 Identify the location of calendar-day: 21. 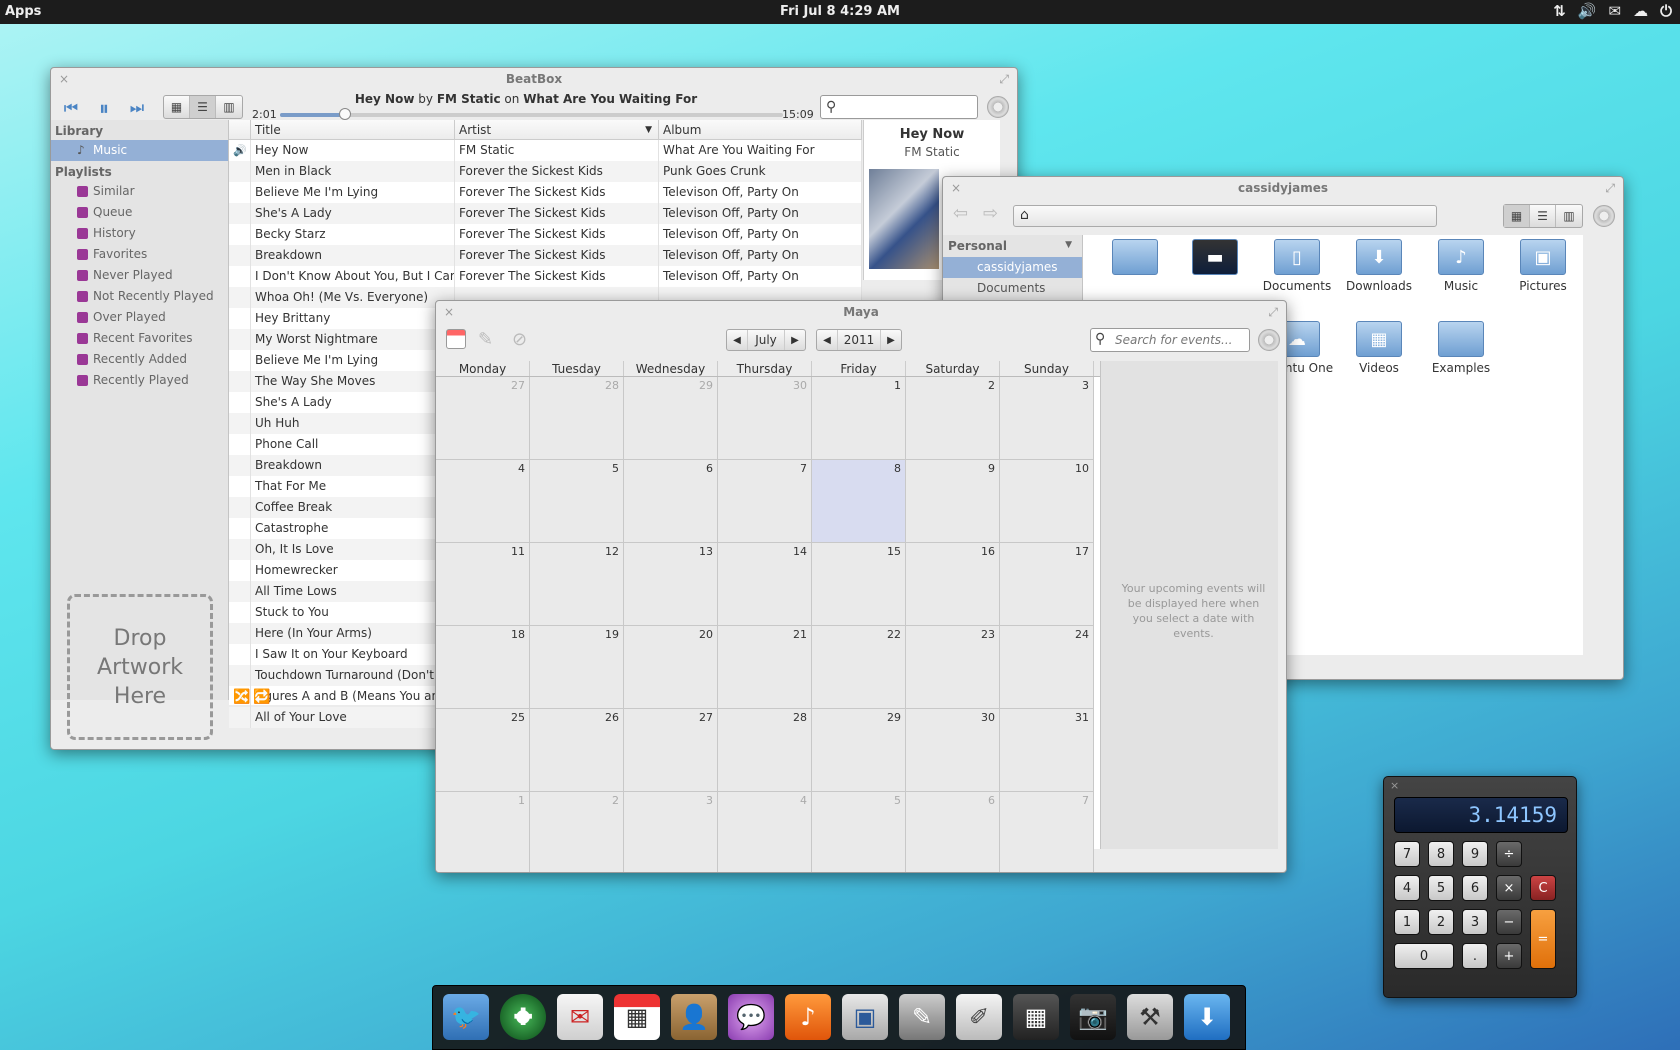
(765, 667).